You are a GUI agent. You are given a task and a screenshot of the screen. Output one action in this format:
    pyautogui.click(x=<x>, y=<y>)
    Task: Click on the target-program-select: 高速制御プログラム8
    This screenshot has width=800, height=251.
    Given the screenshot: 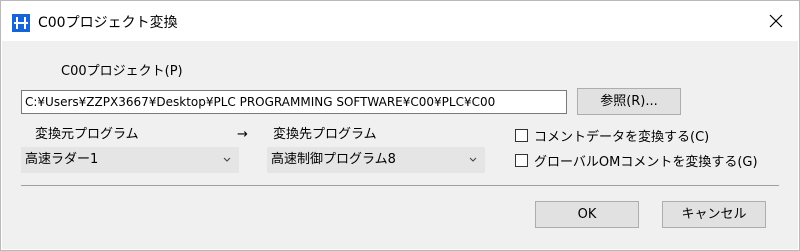 What is the action you would take?
    pyautogui.click(x=376, y=160)
    